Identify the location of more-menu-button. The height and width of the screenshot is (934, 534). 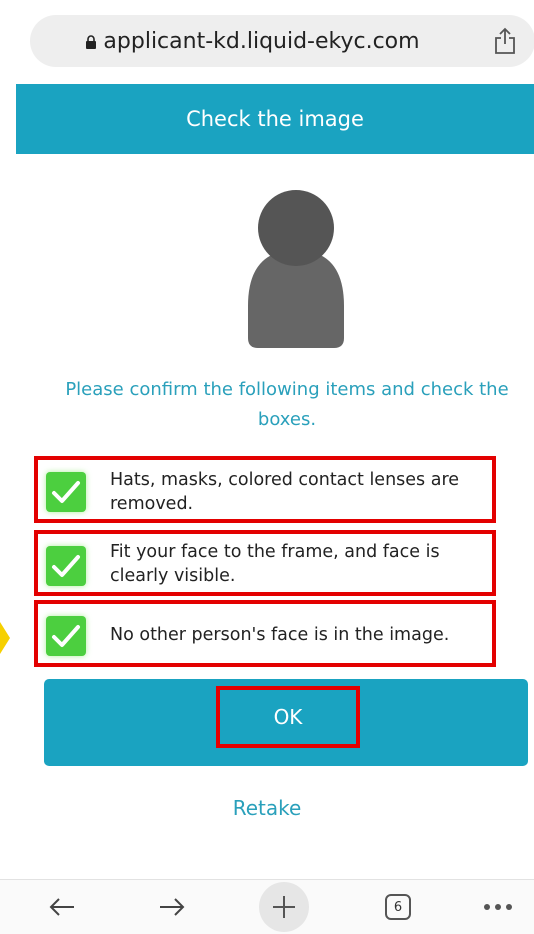
(498, 907).